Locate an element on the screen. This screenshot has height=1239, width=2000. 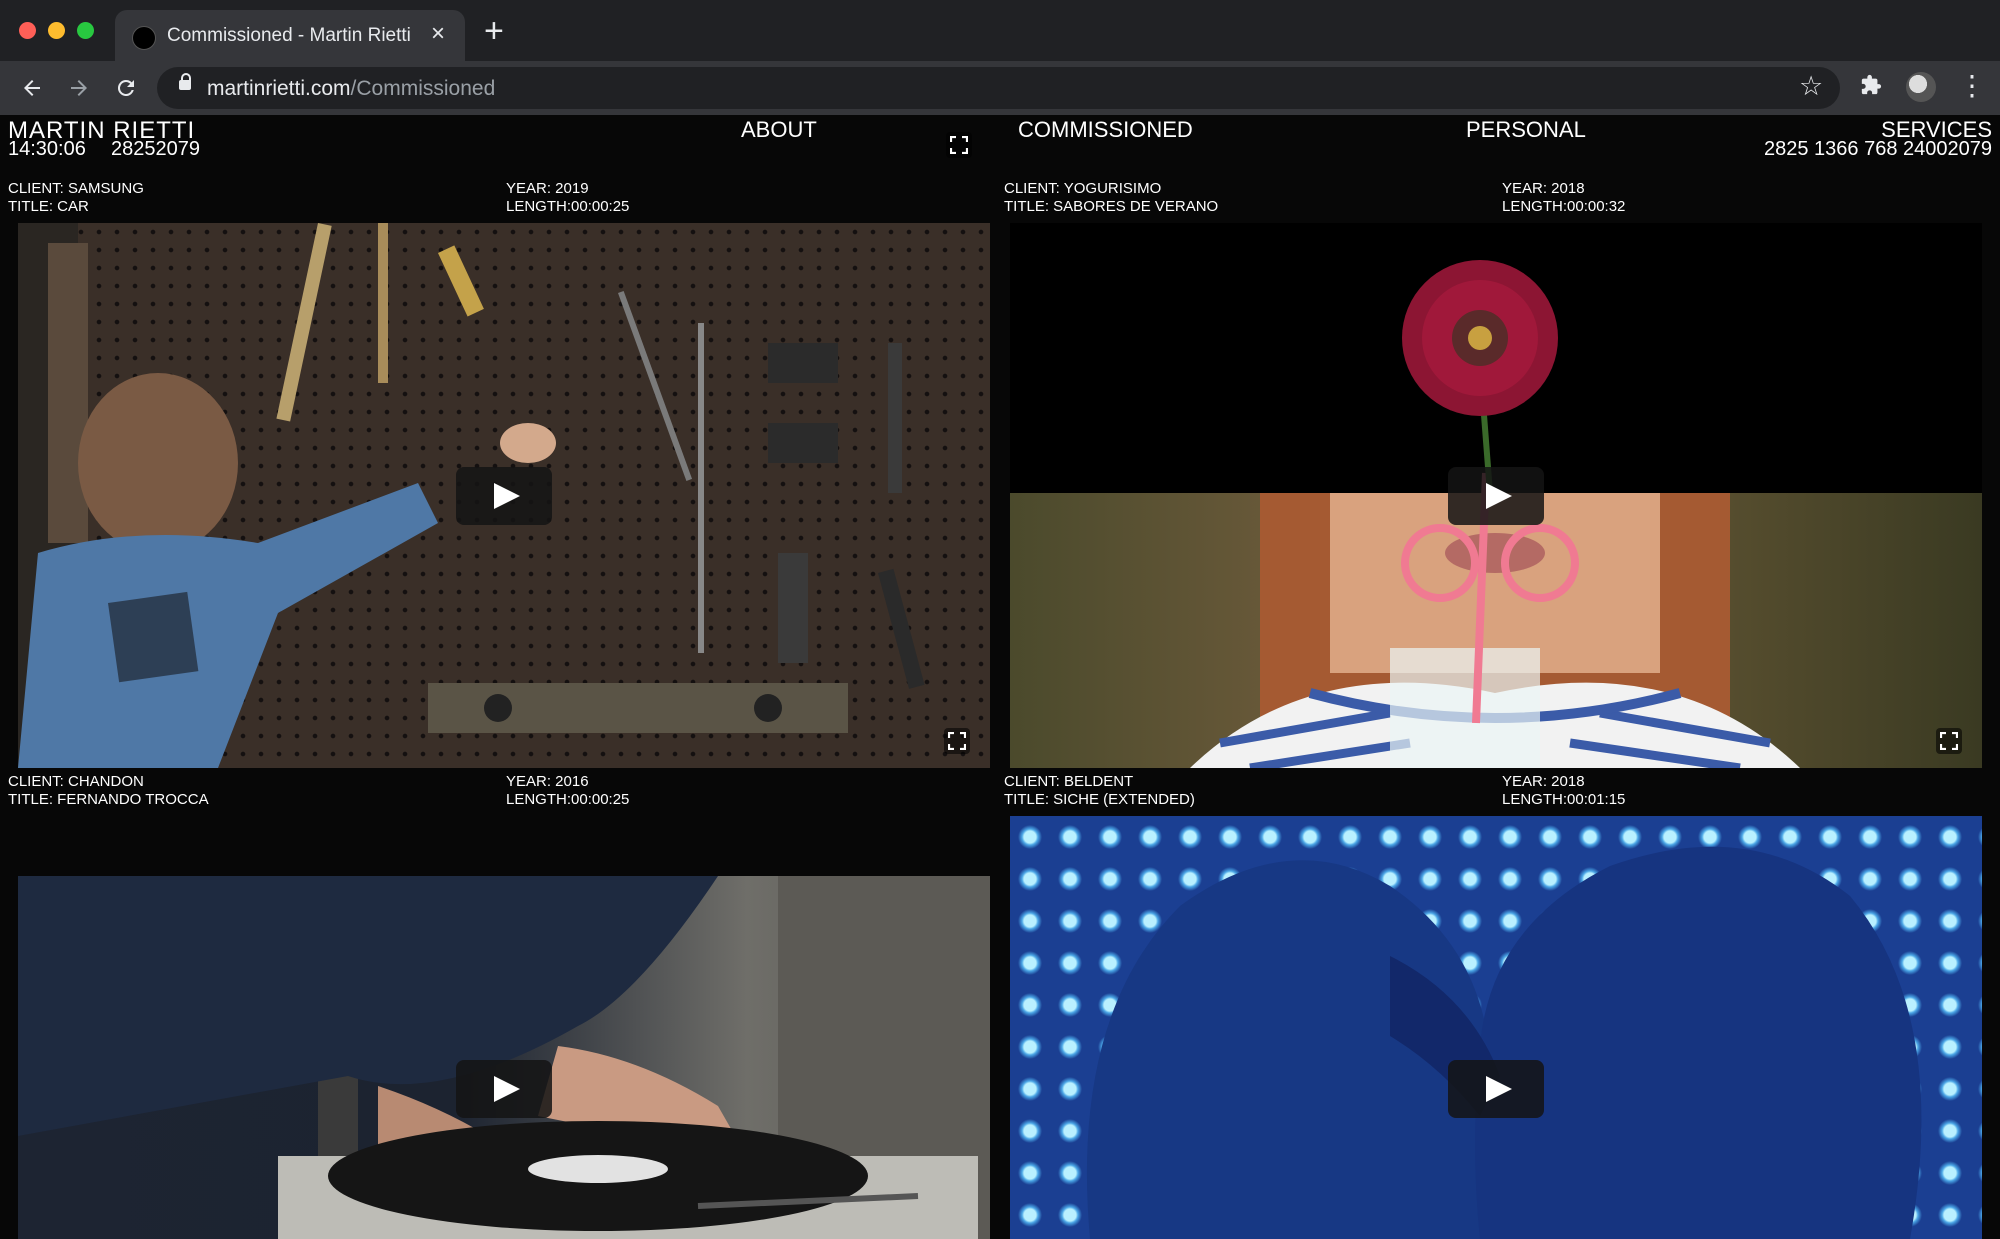
avatar is located at coordinates (1921, 87).